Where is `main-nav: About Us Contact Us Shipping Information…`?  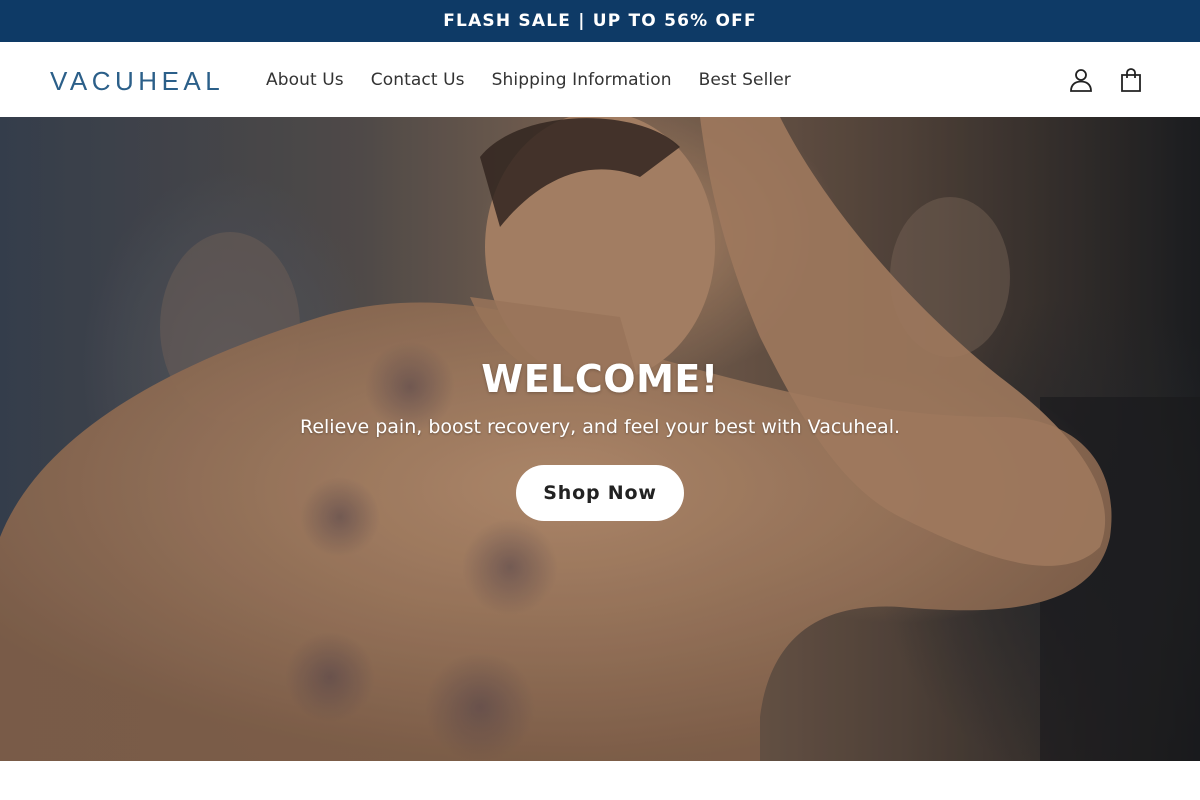 main-nav: About Us Contact Us Shipping Information… is located at coordinates (528, 79).